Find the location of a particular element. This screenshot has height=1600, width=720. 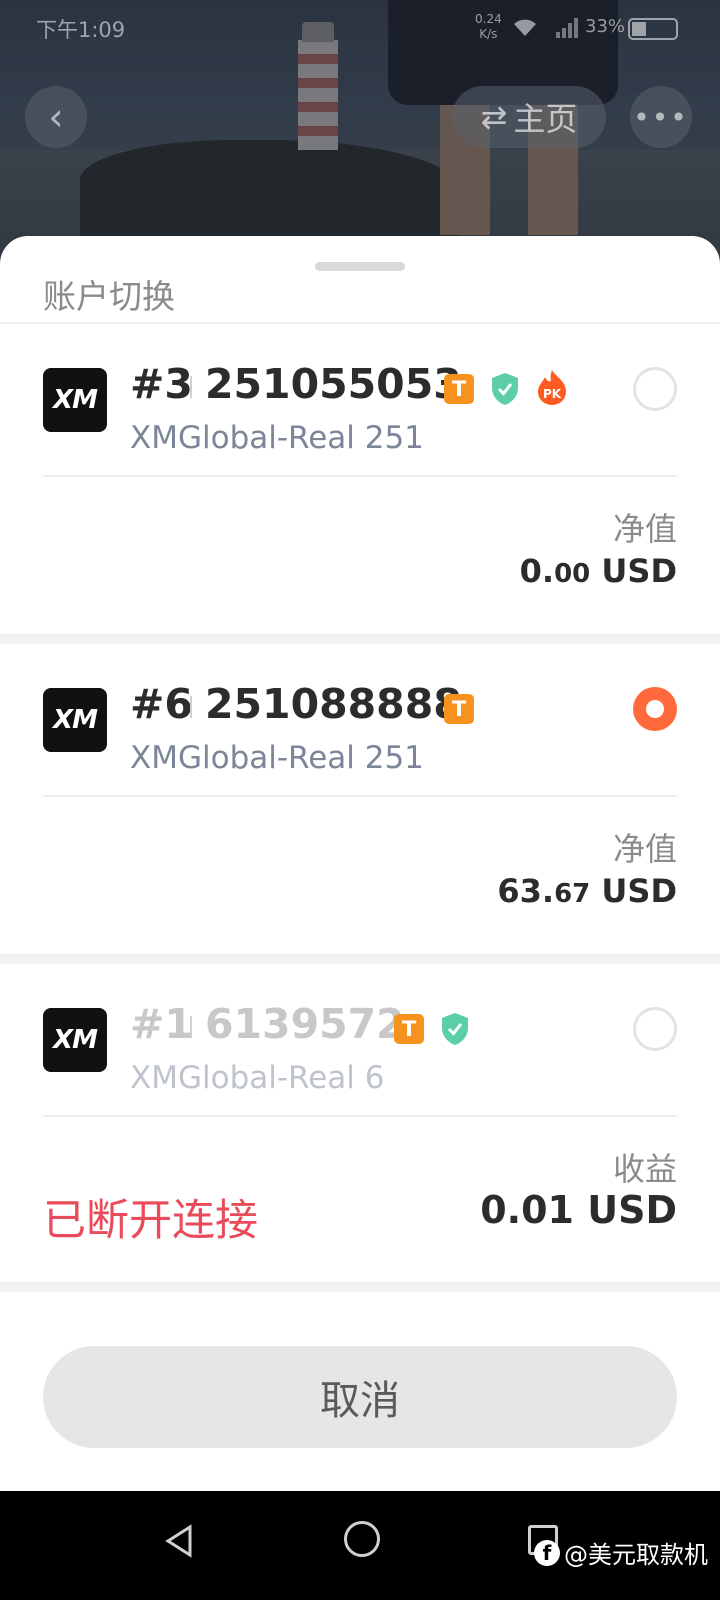

account-radio-selected is located at coordinates (655, 709).